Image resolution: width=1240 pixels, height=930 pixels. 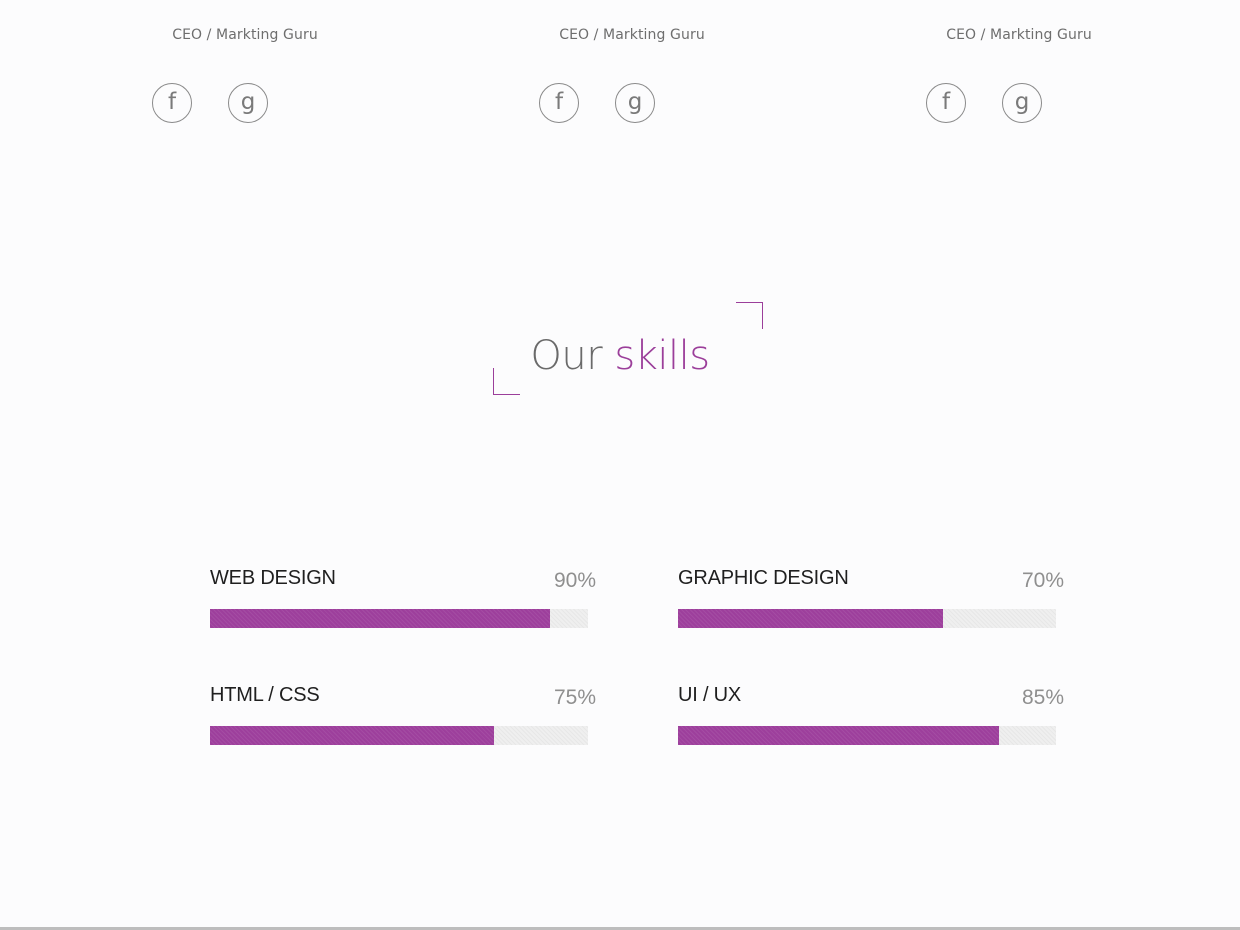 What do you see at coordinates (506, 381) in the screenshot?
I see `heading-corner-decoration-bottom-left` at bounding box center [506, 381].